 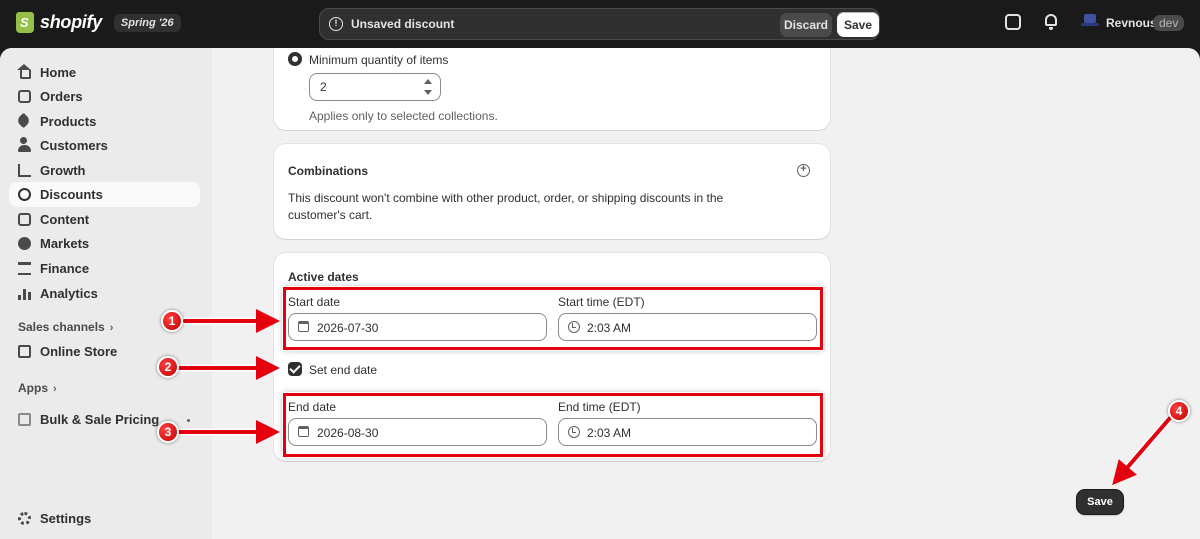 I want to click on sidebar-item-customers: Customers, so click(x=104, y=145).